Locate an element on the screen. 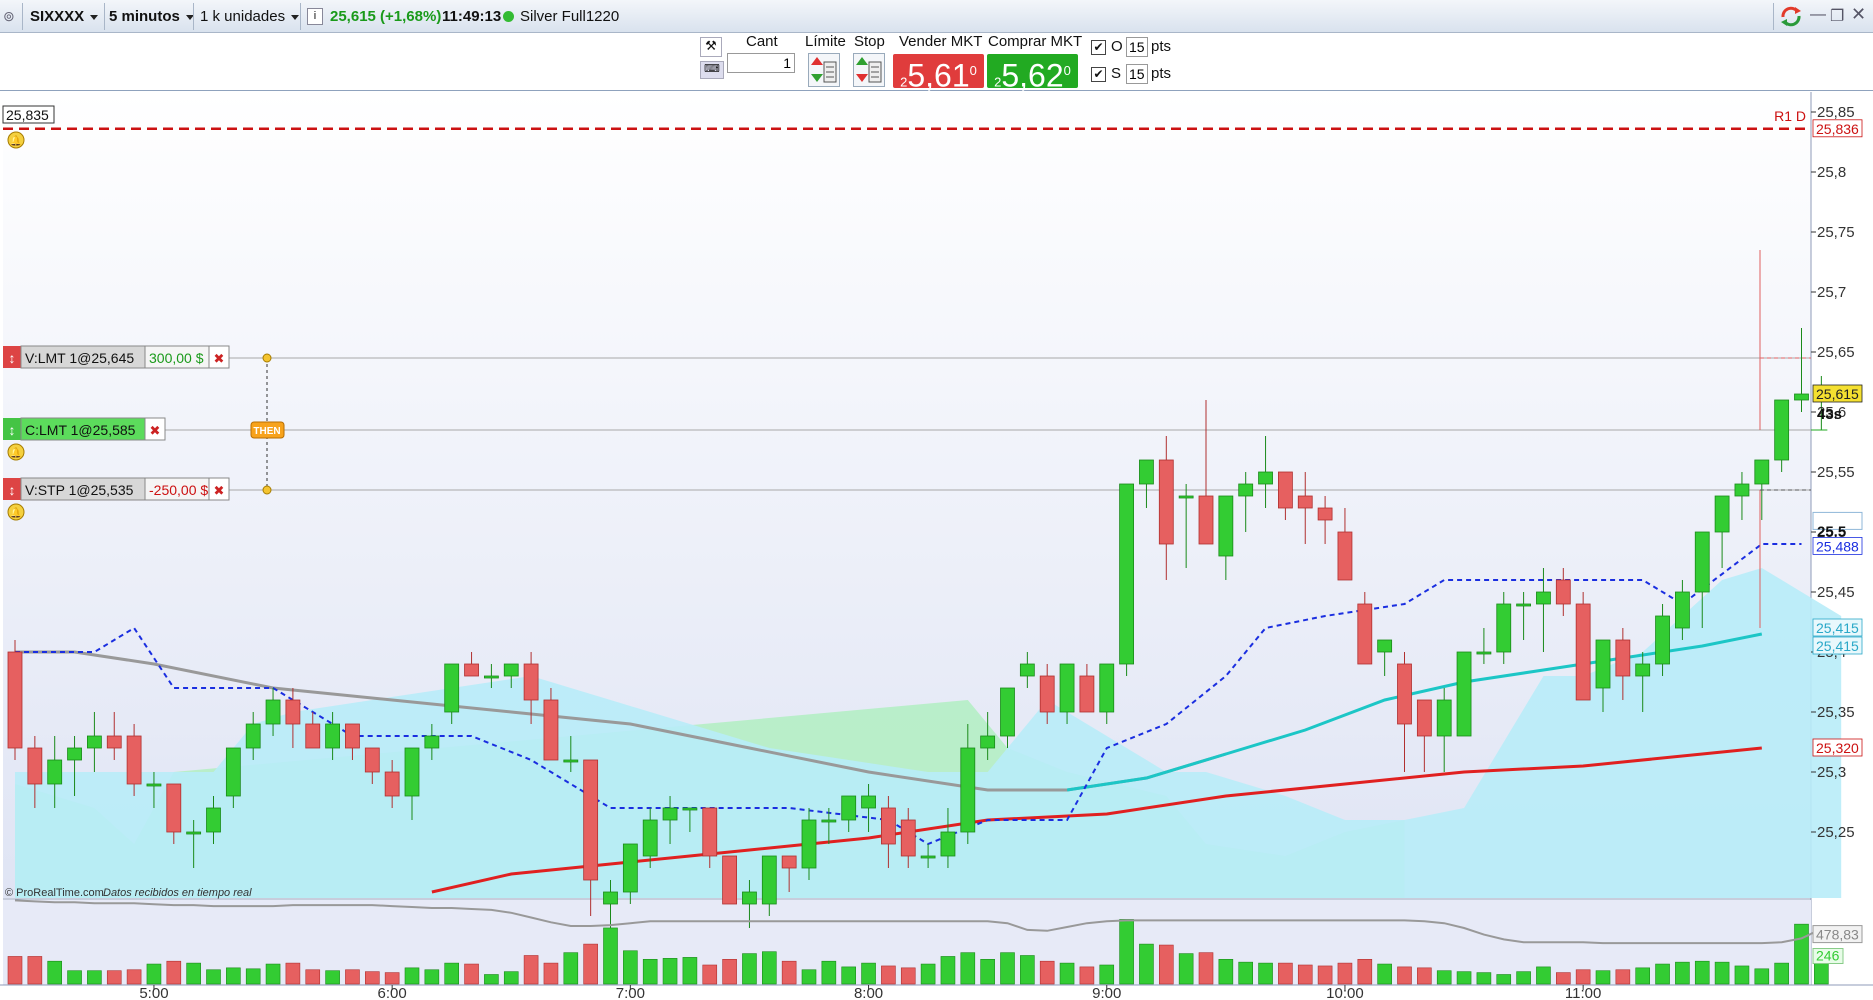 The image size is (1873, 1000). sell-price: 5,61 is located at coordinates (938, 75).